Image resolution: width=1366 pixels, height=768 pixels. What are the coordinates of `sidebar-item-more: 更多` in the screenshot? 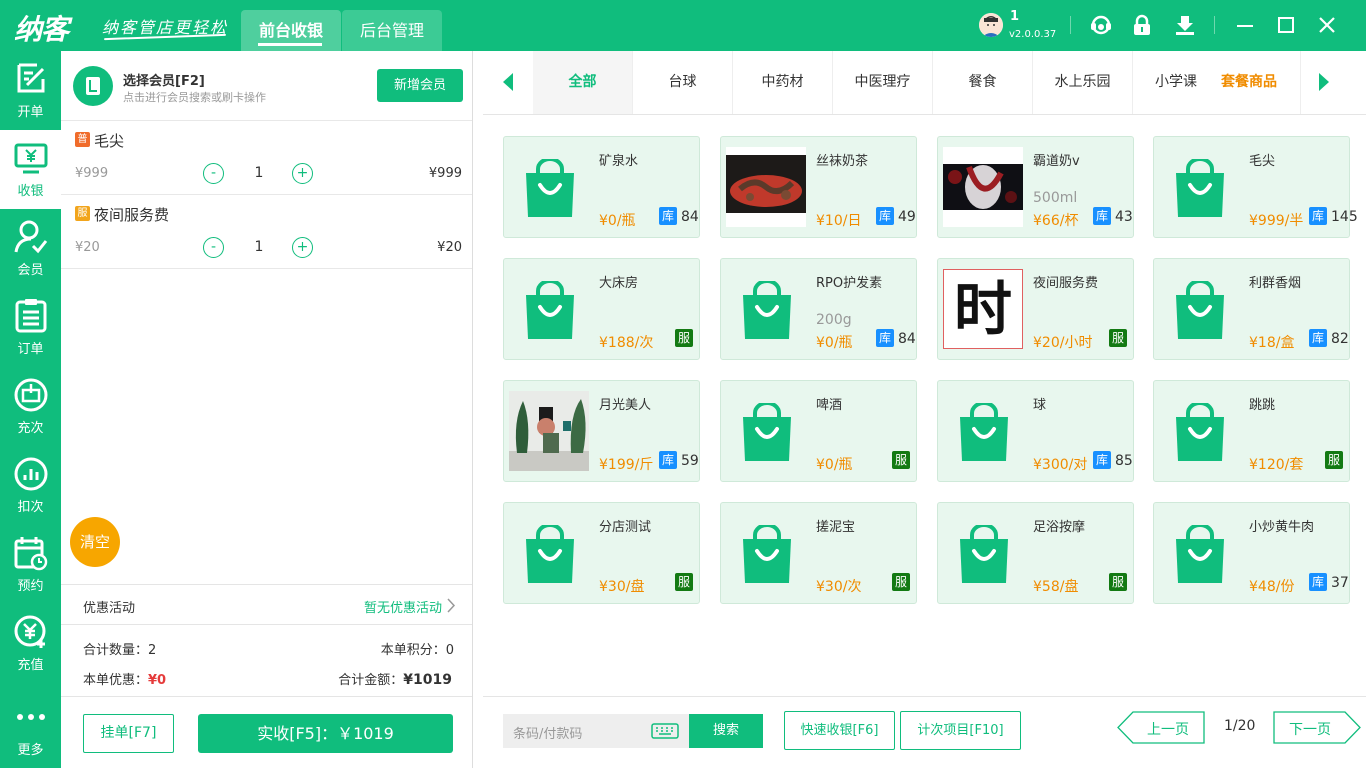 It's located at (30, 728).